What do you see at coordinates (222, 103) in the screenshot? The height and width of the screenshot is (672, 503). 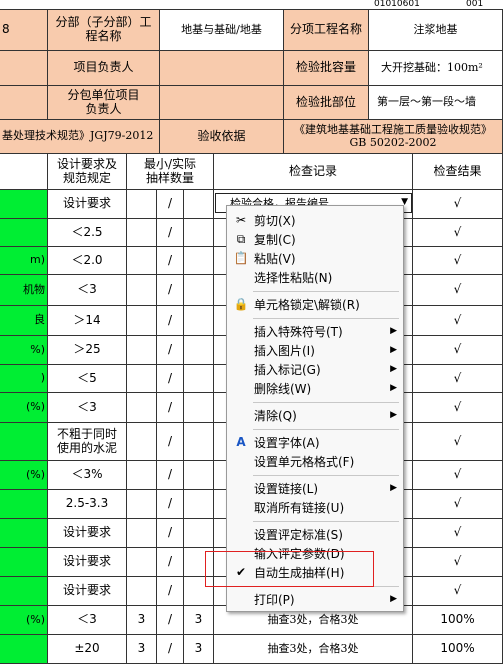 I see `sub-manager-value` at bounding box center [222, 103].